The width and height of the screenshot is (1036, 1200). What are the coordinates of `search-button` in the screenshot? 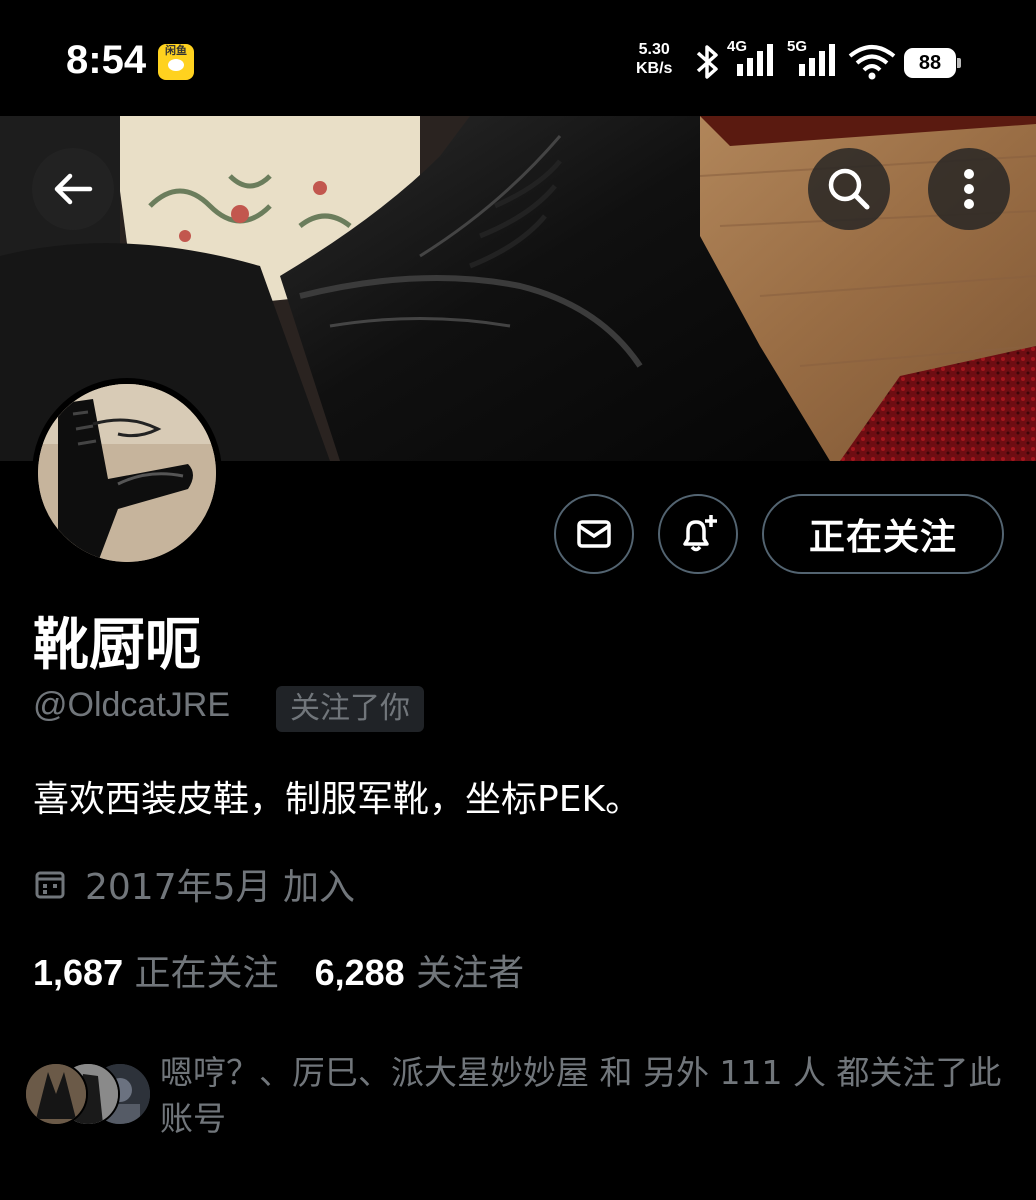 It's located at (849, 189).